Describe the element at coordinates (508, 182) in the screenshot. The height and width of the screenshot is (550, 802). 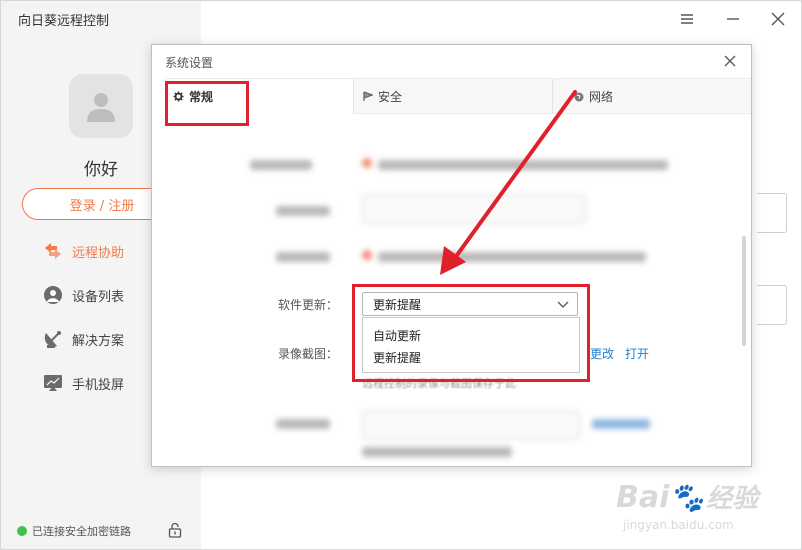
I see `annotation-arrow` at that location.